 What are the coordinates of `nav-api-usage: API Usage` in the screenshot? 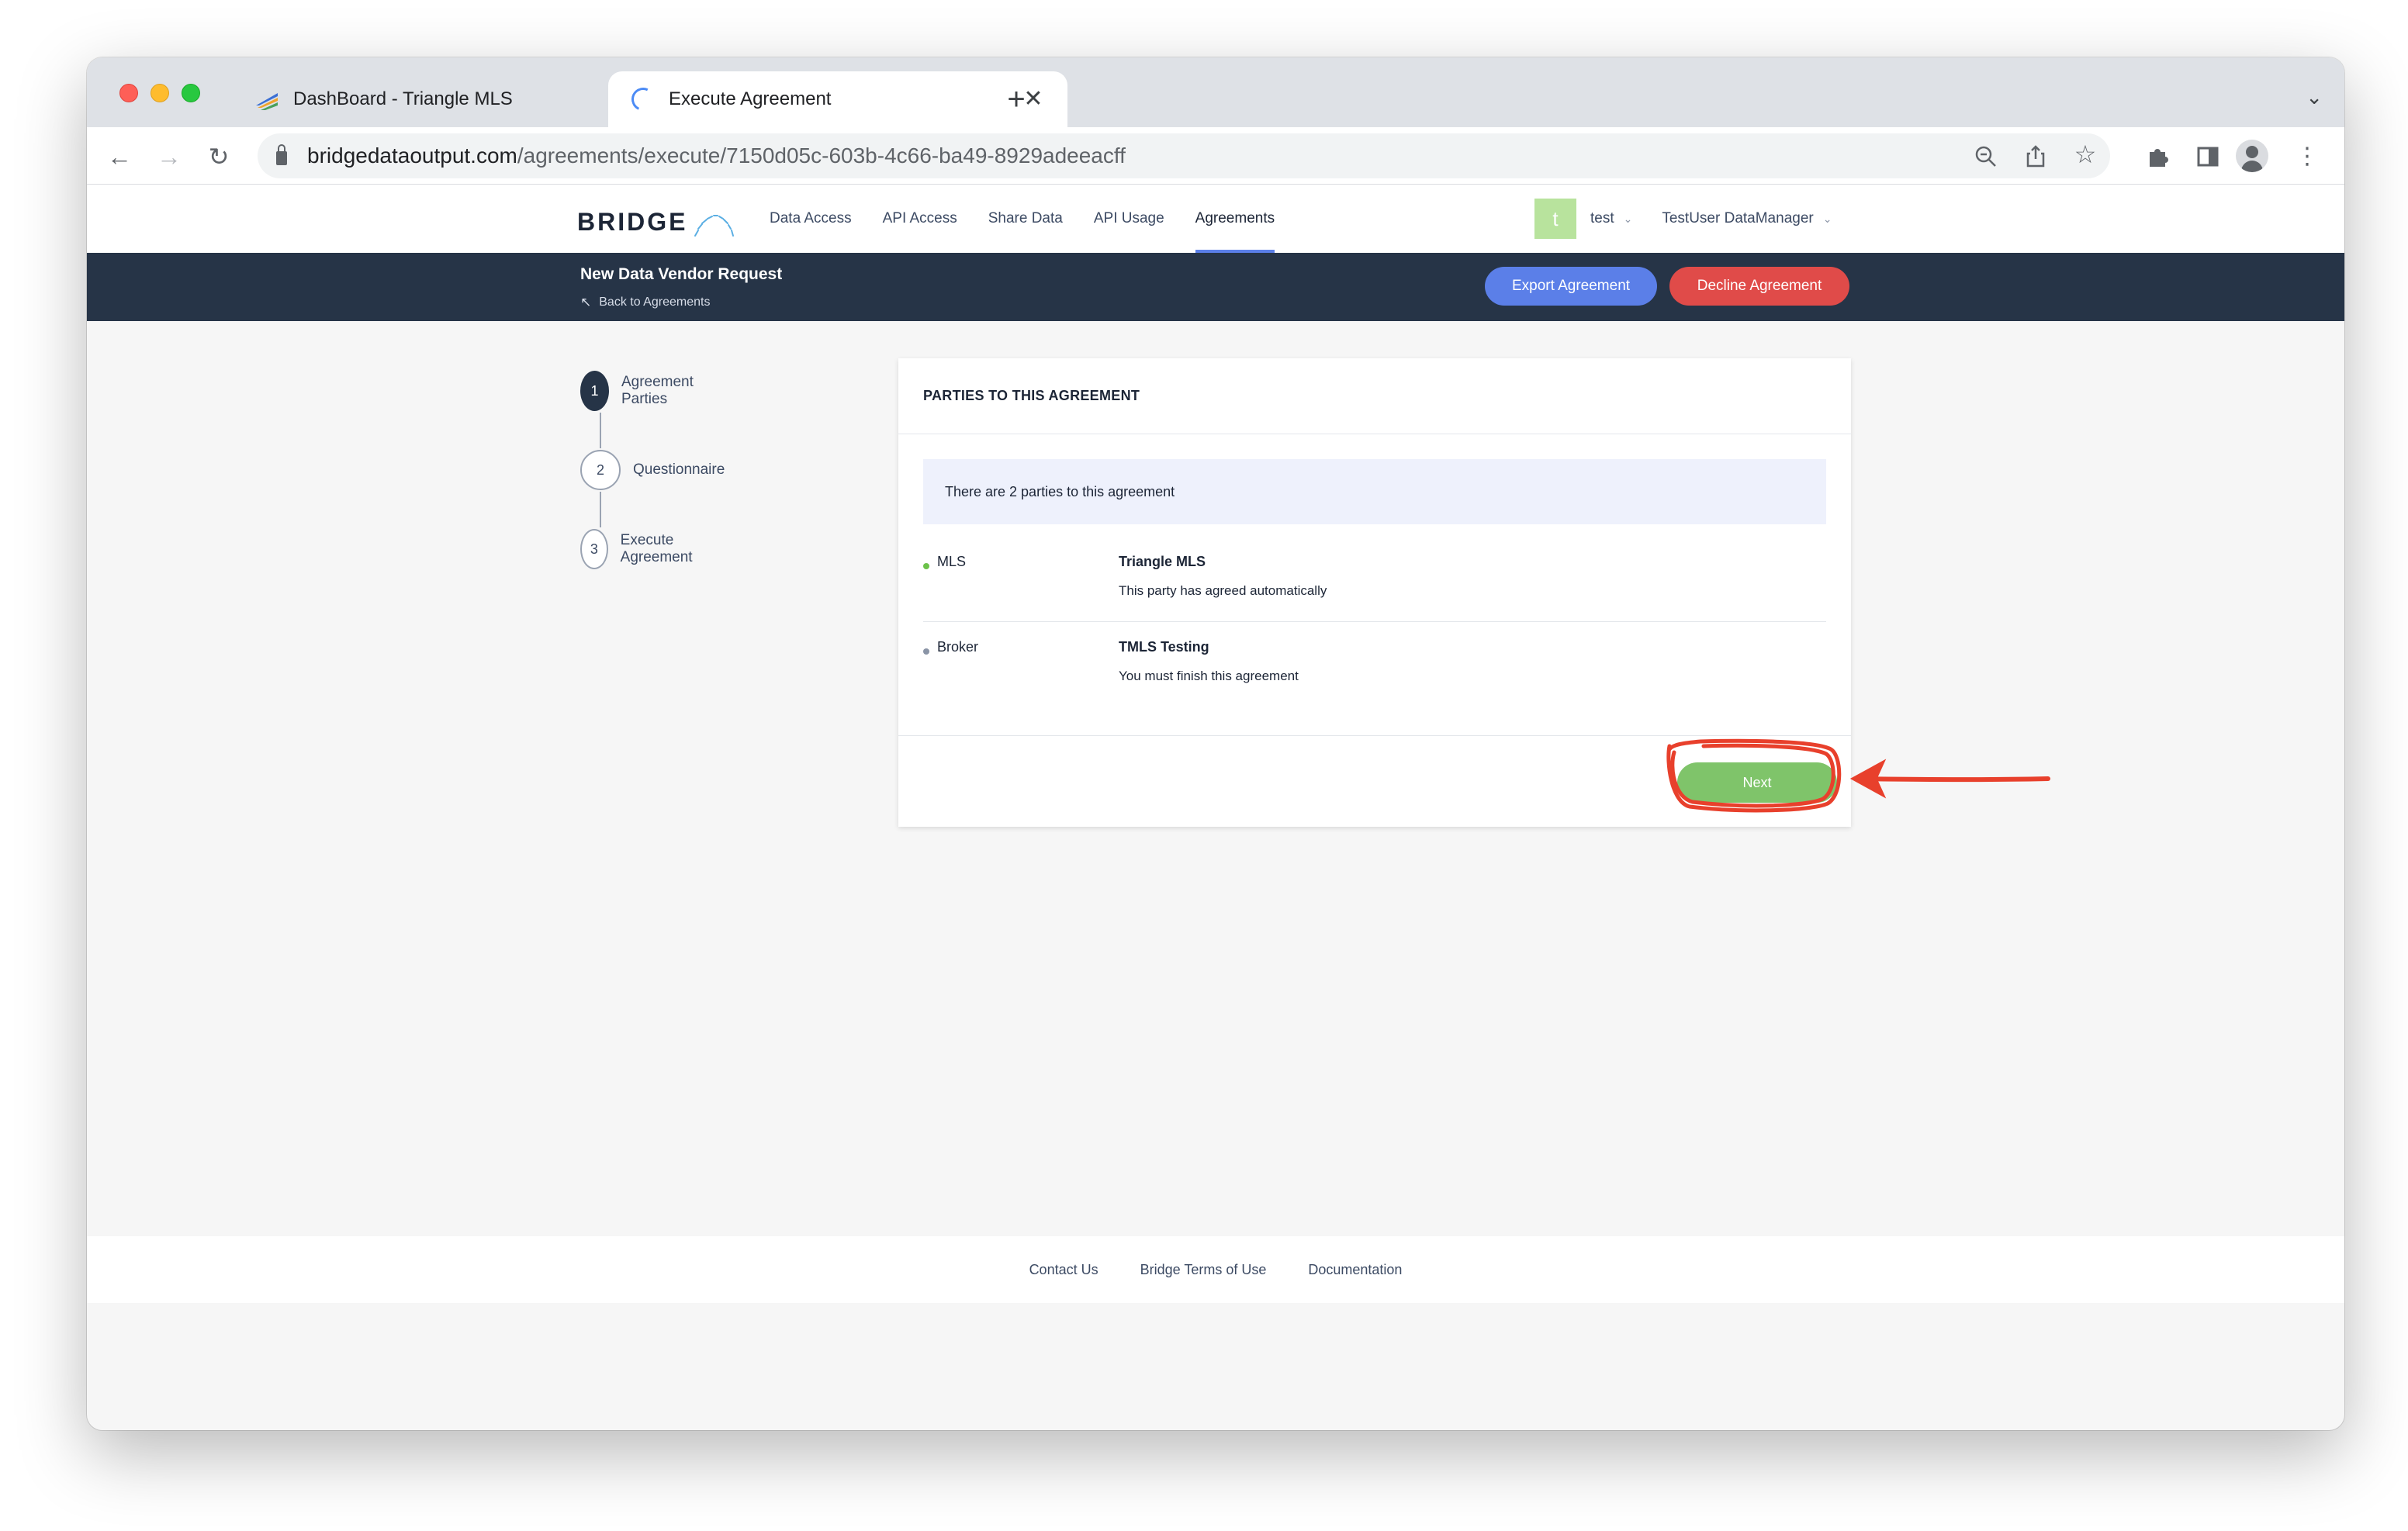 It's located at (1129, 219).